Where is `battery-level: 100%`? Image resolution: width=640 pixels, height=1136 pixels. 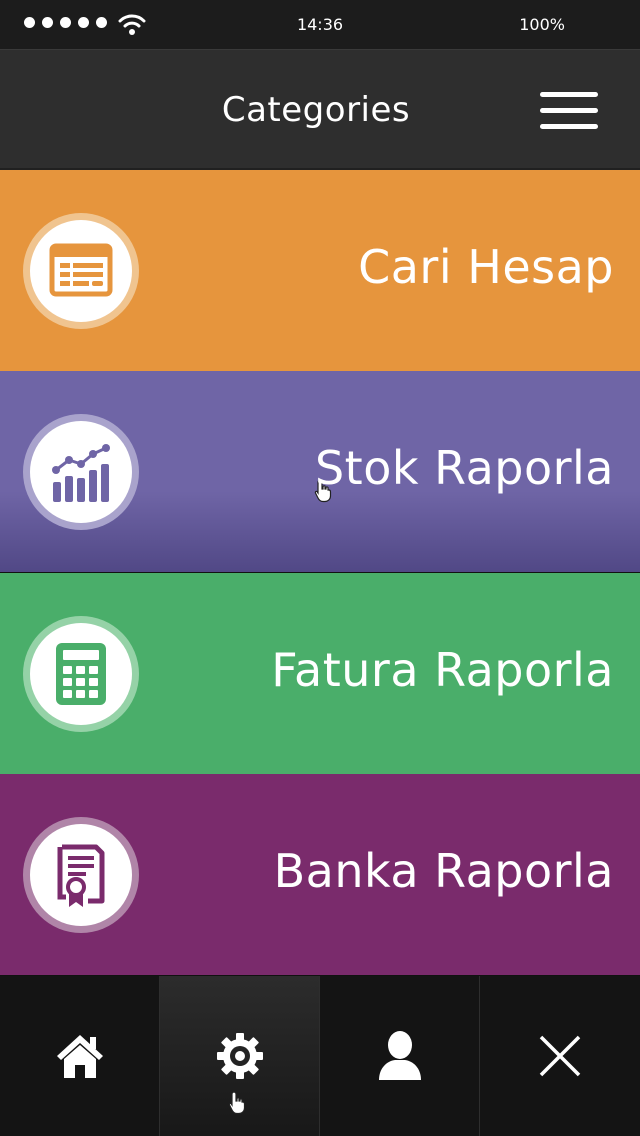
battery-level: 100% is located at coordinates (542, 24).